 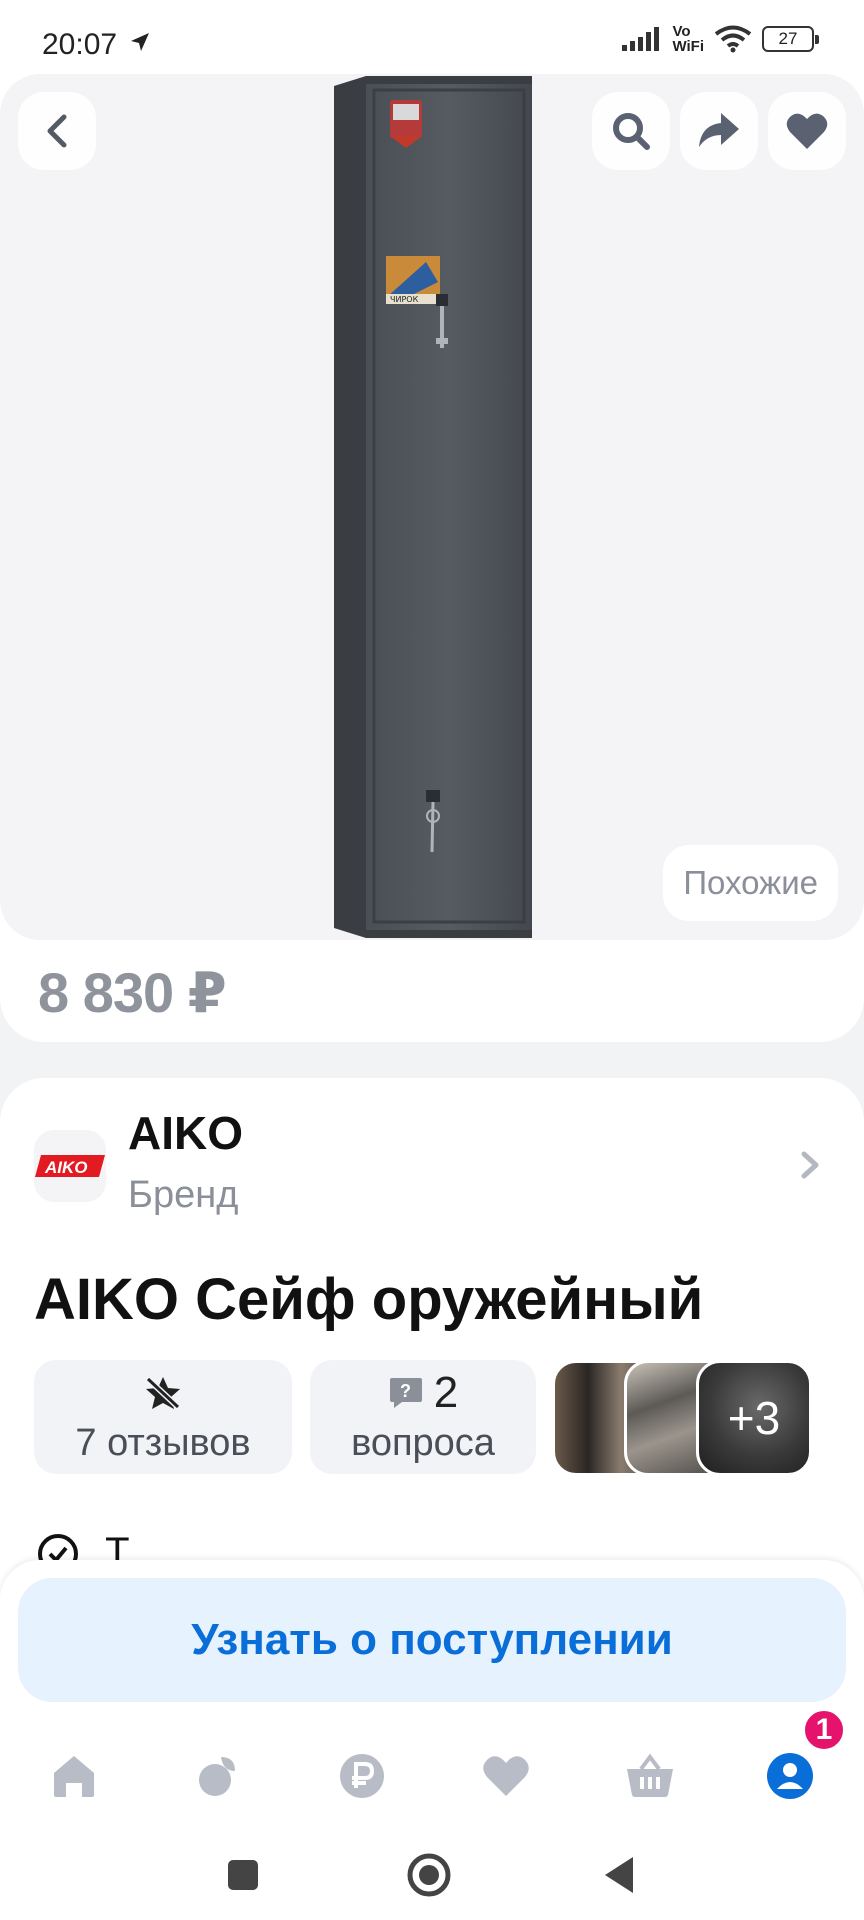 What do you see at coordinates (641, 39) in the screenshot?
I see `signal-icon` at bounding box center [641, 39].